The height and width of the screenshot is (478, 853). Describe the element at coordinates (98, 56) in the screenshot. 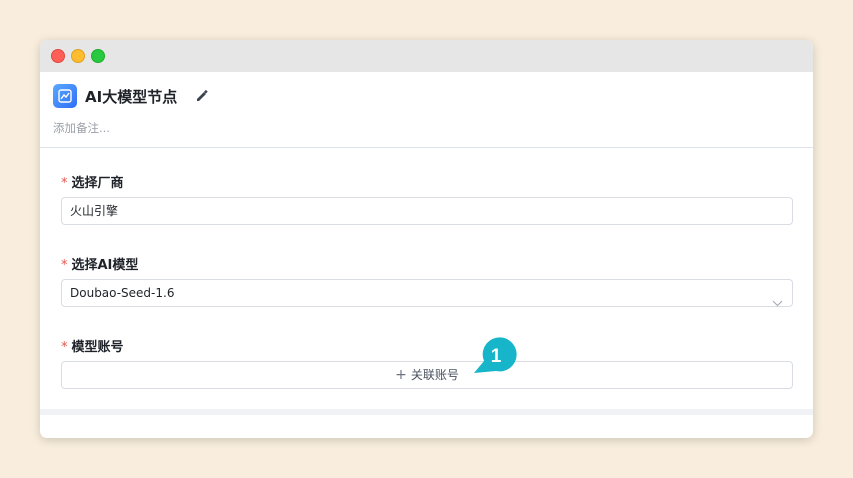

I see `maximize-window-button` at that location.